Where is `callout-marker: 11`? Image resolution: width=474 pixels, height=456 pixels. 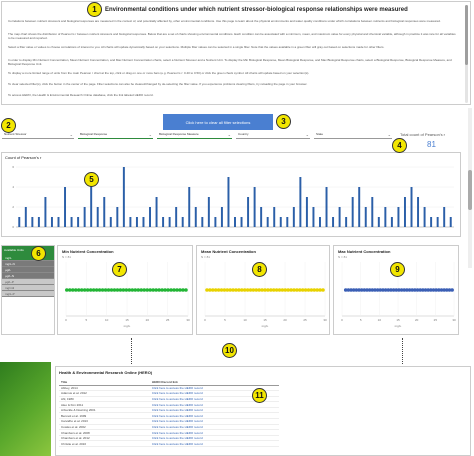 callout-marker: 11 is located at coordinates (259, 395).